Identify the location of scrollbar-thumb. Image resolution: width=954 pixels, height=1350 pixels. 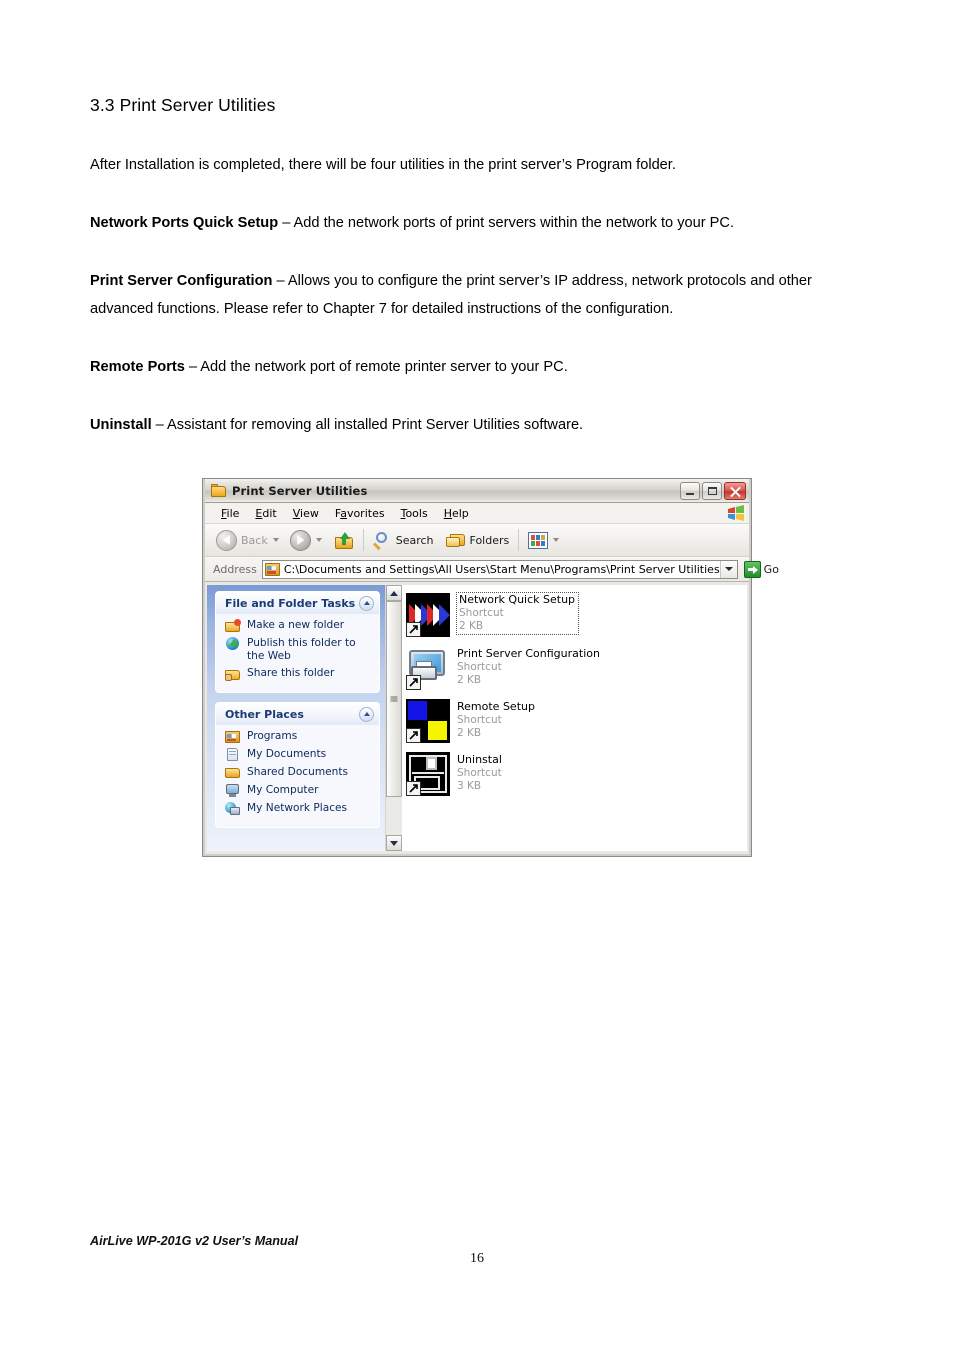
(394, 699).